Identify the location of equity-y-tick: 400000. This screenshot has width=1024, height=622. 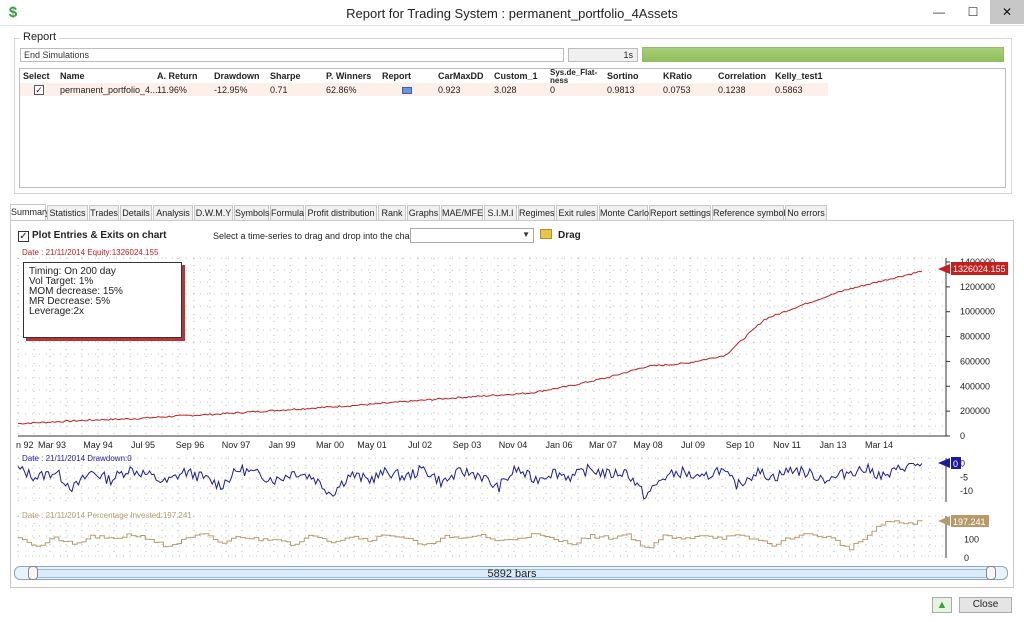
(975, 386).